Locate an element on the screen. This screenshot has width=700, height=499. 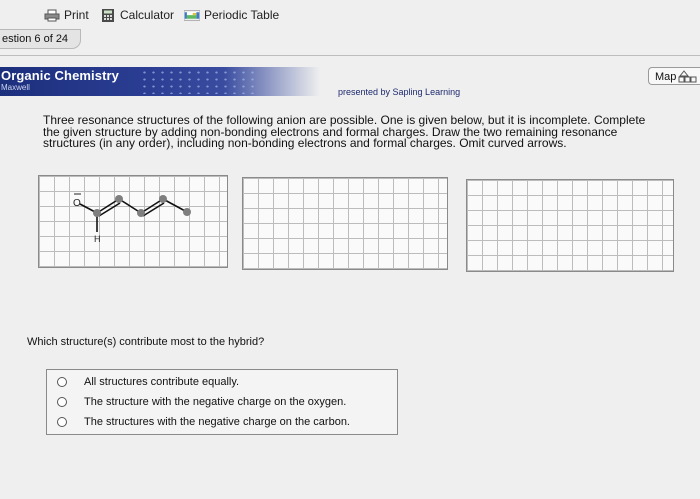
choice-1: All structures contribute equally. is located at coordinates (148, 382).